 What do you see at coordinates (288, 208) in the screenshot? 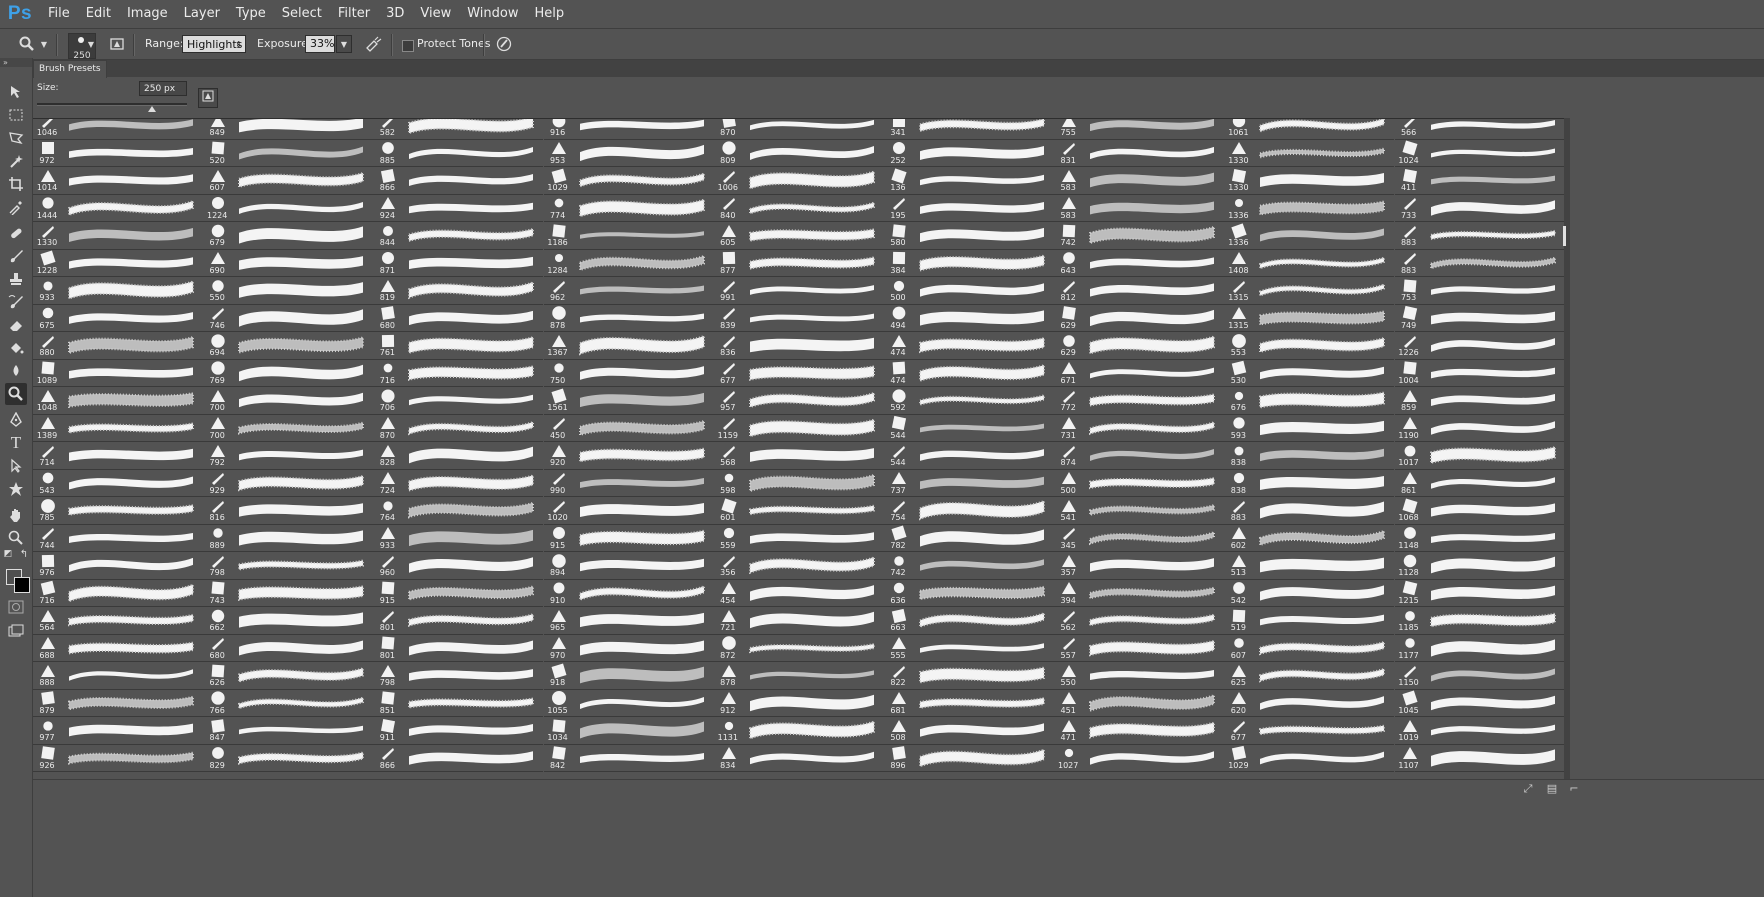
I see `brush-preset-item: 1224` at bounding box center [288, 208].